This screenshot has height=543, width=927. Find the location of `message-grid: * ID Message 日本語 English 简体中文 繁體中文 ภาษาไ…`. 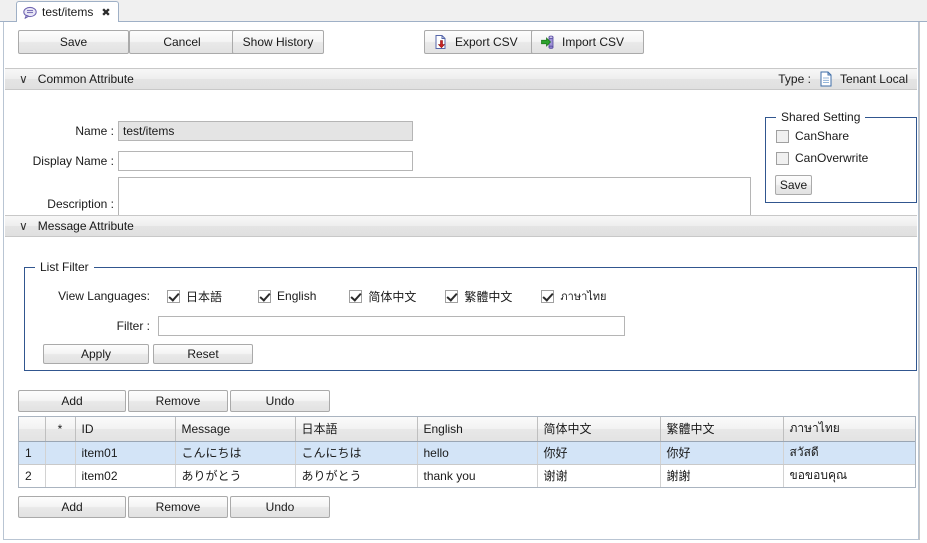

message-grid: * ID Message 日本語 English 简体中文 繁體中文 ภาษาไ… is located at coordinates (467, 452).